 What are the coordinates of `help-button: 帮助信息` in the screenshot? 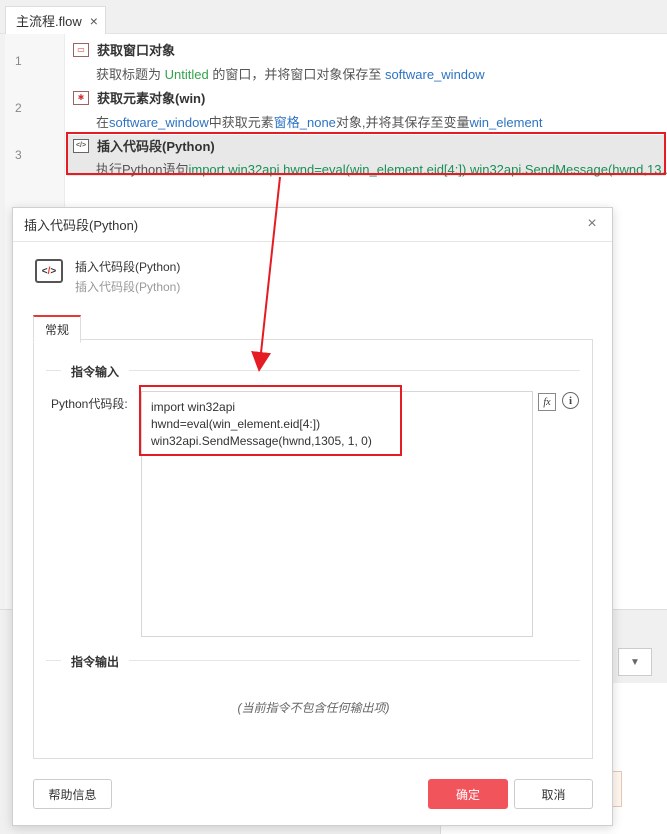 It's located at (72, 794).